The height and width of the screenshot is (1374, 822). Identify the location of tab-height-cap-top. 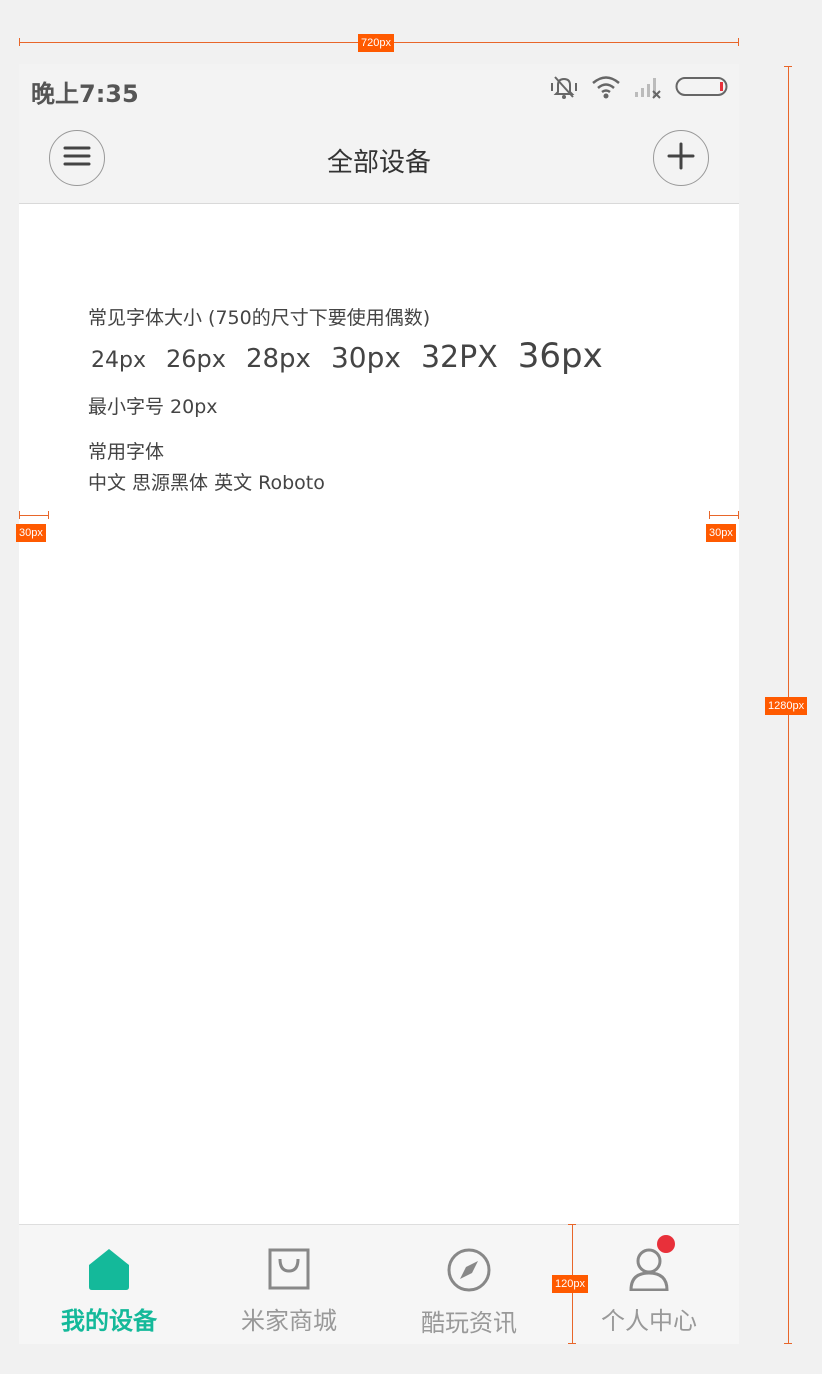
(572, 1224).